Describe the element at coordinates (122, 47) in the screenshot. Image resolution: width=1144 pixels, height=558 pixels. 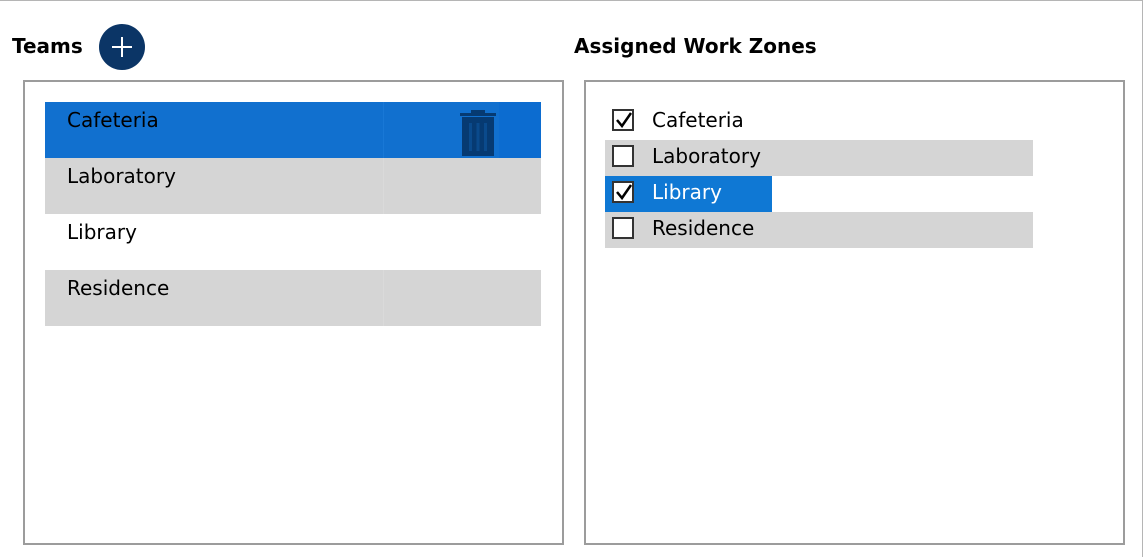
I see `add-team-button` at that location.